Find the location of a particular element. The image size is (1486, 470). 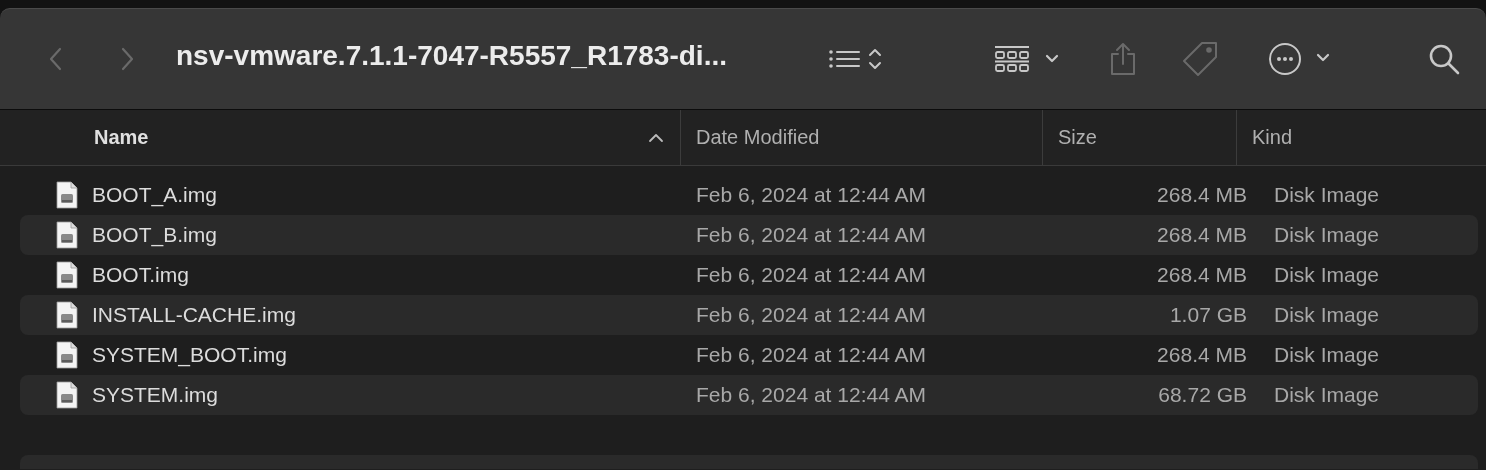

sort-ascending-icon is located at coordinates (656, 137).